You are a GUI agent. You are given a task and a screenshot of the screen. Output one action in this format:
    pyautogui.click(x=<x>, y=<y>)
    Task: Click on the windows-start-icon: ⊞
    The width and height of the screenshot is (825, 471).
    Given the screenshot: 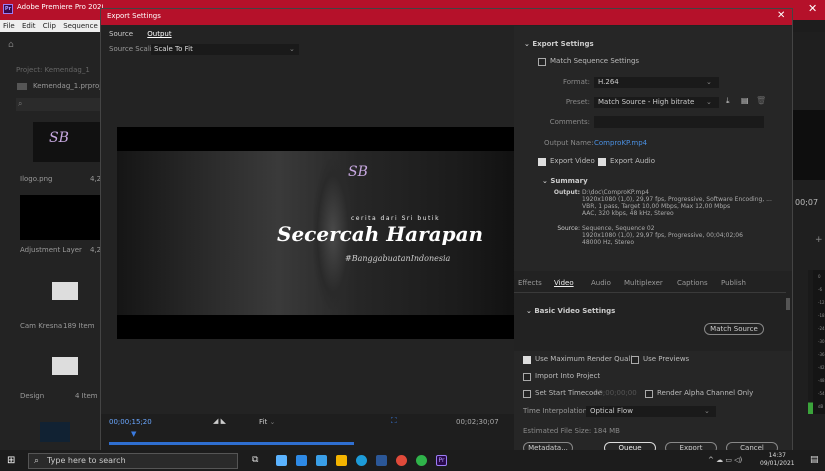 What is the action you would take?
    pyautogui.click(x=11, y=460)
    